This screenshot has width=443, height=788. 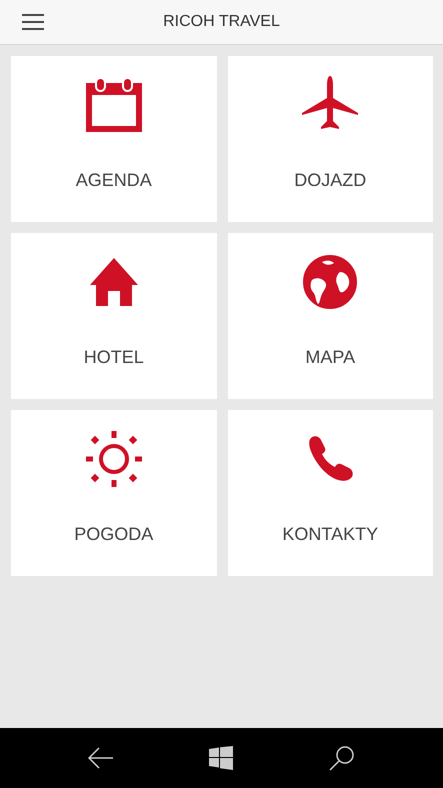 I want to click on menu-tile: MAPA, so click(x=330, y=316).